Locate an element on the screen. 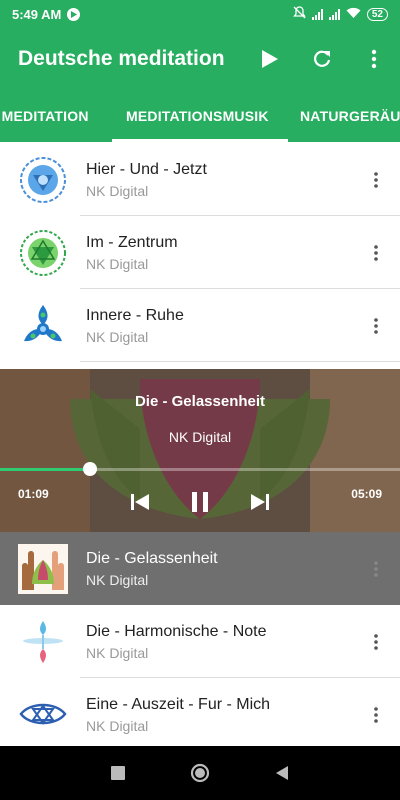 The width and height of the screenshot is (400, 800). track-title: Innere - Ruhe is located at coordinates (135, 315).